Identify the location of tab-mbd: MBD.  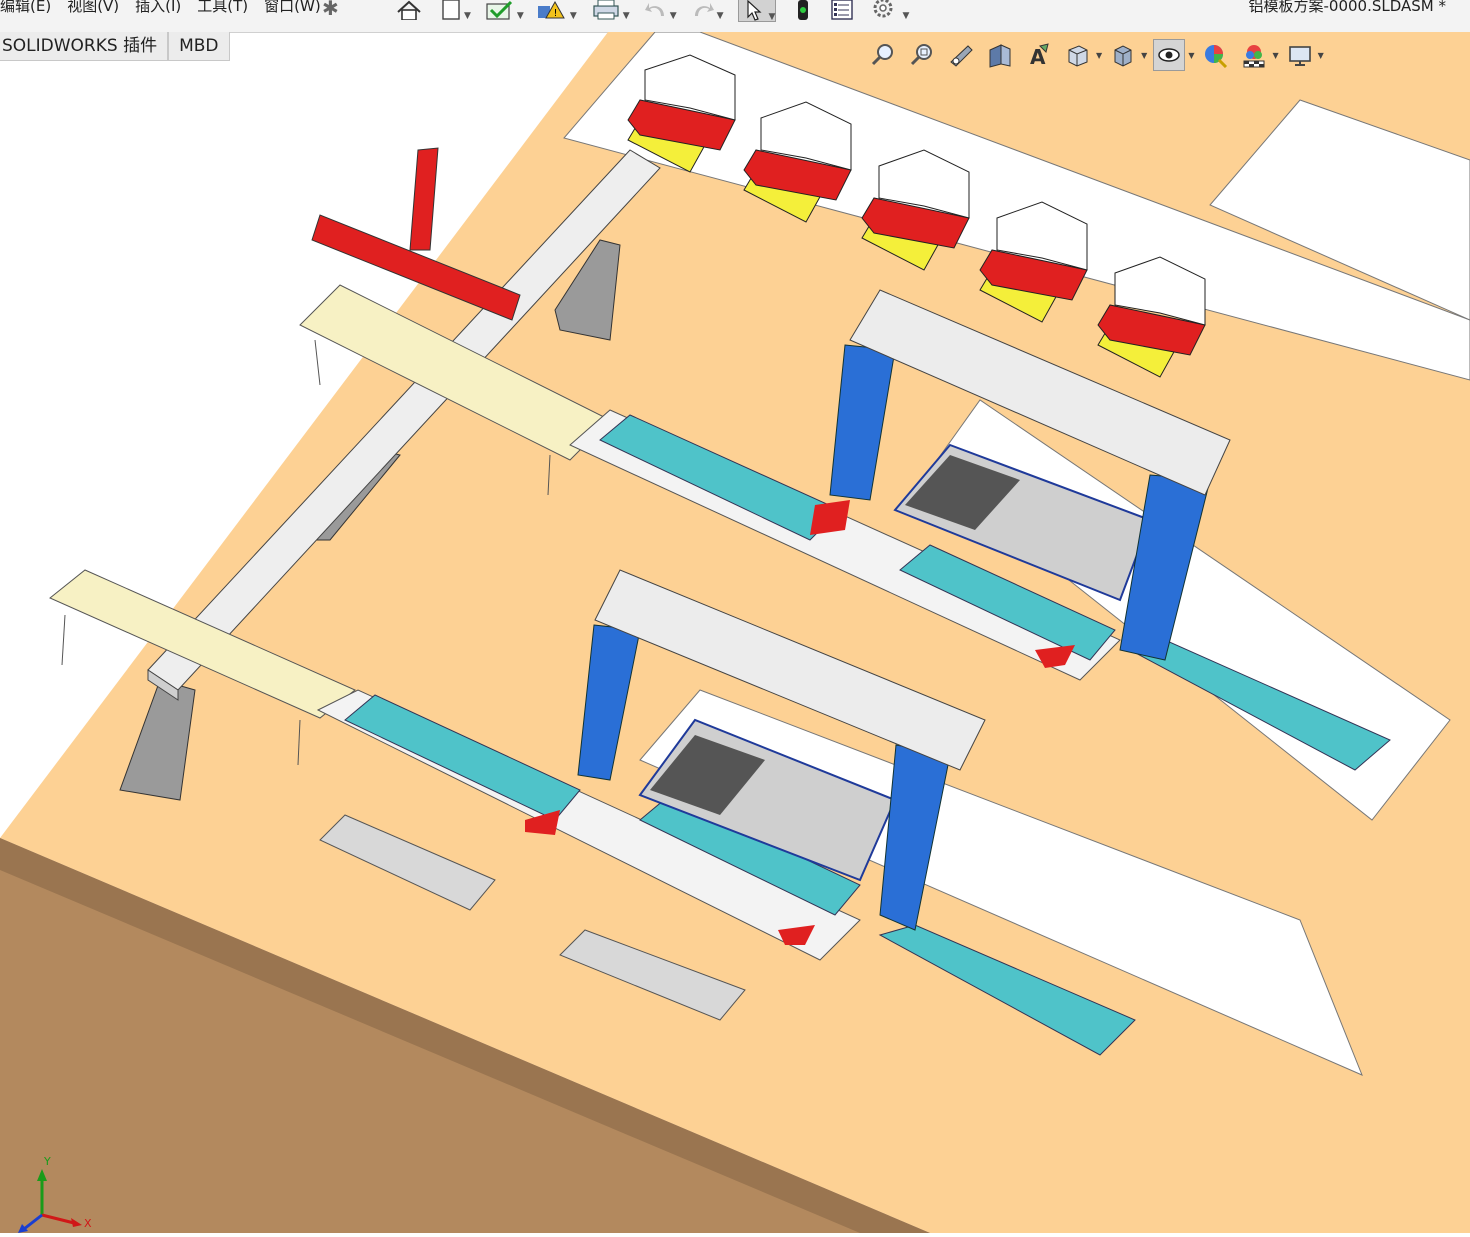
(199, 46).